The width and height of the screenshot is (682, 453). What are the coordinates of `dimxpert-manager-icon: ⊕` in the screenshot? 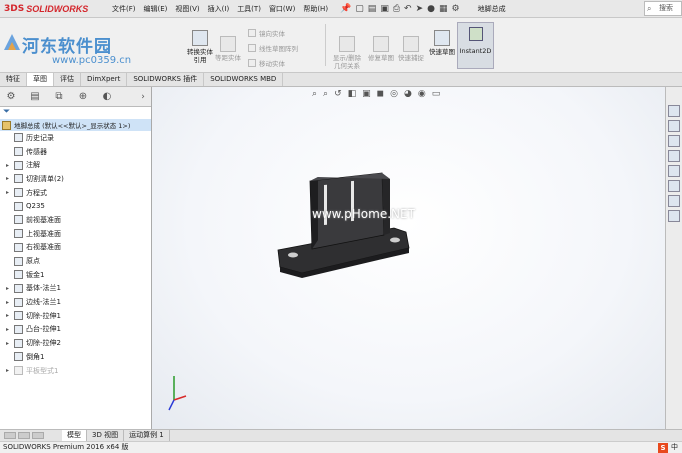 It's located at (83, 97).